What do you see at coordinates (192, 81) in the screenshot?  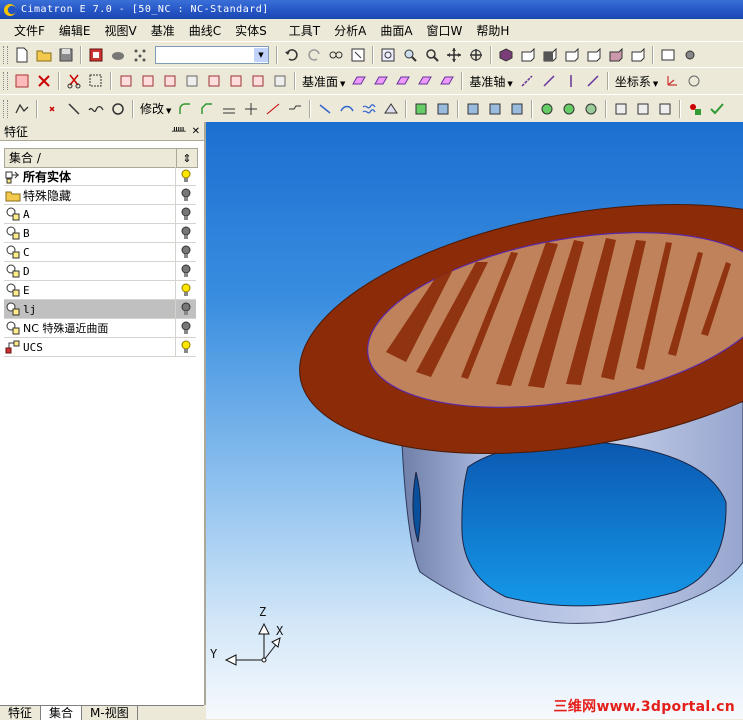 I see `tool-2-4-button` at bounding box center [192, 81].